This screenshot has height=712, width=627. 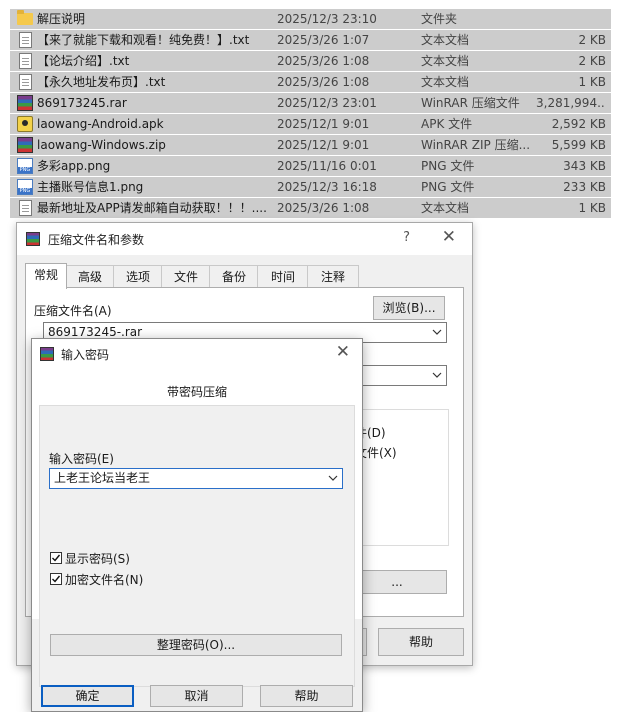 I want to click on file-row: 解压说明 2025/12/3 23:10 文件夹, so click(x=310, y=19).